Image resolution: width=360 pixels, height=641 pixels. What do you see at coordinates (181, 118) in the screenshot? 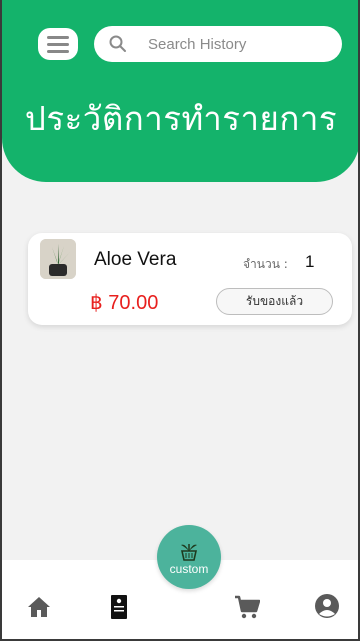
I see `page-title: ประวัติการทำรายการ` at bounding box center [181, 118].